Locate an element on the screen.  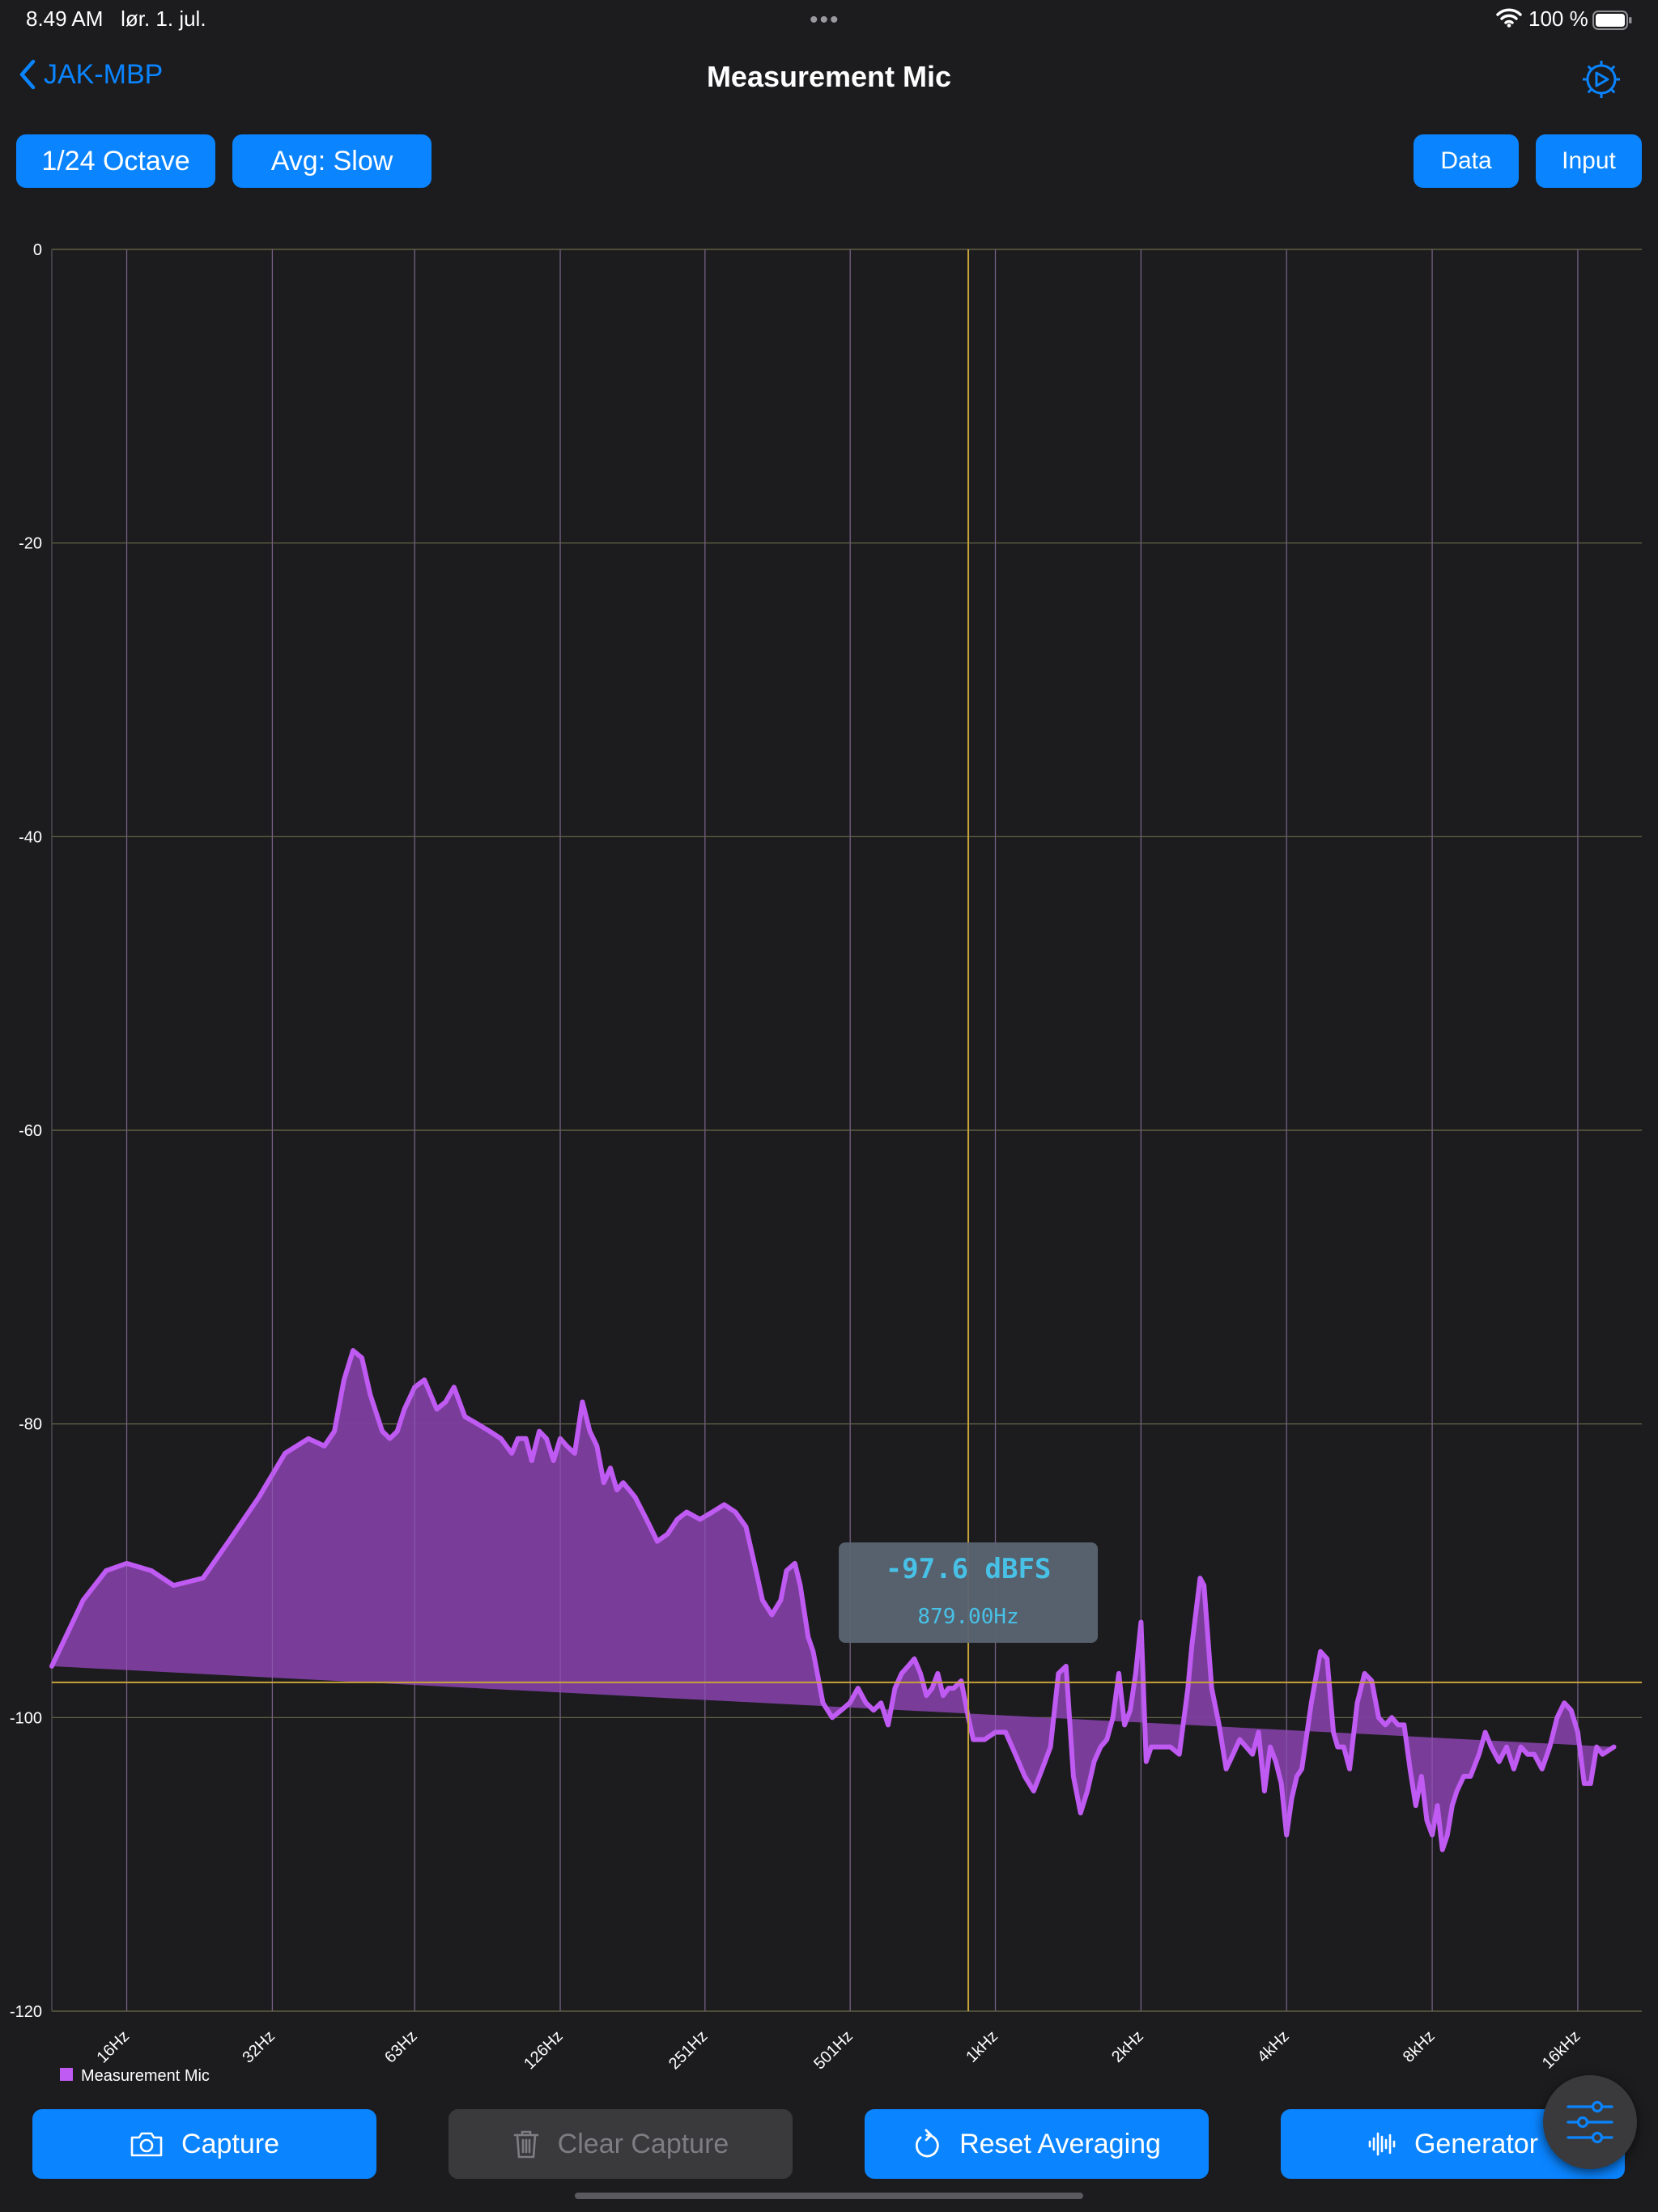
y-tick-label: -40 is located at coordinates (30, 837).